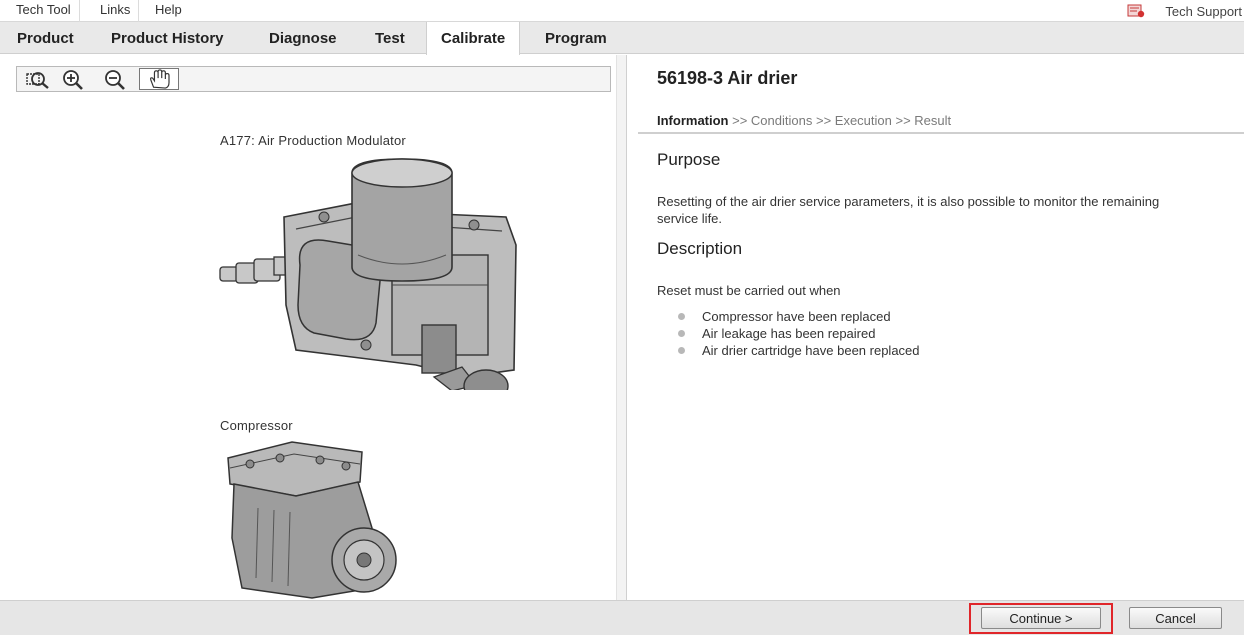 This screenshot has width=1244, height=635. What do you see at coordinates (689, 159) in the screenshot?
I see `purpose-heading: Purpose` at bounding box center [689, 159].